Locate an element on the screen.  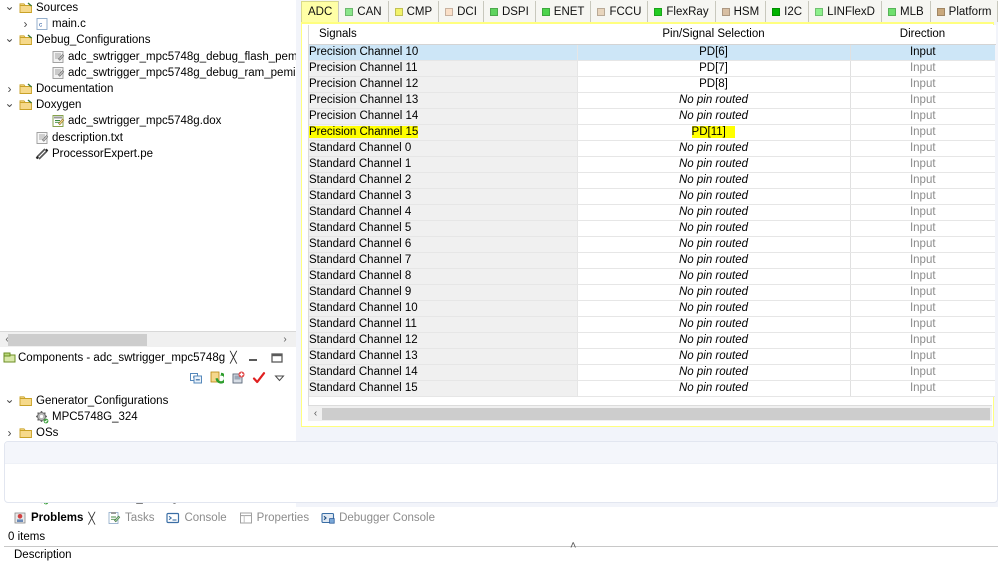
peripheral-tab-adc: ADC is located at coordinates (320, 11).